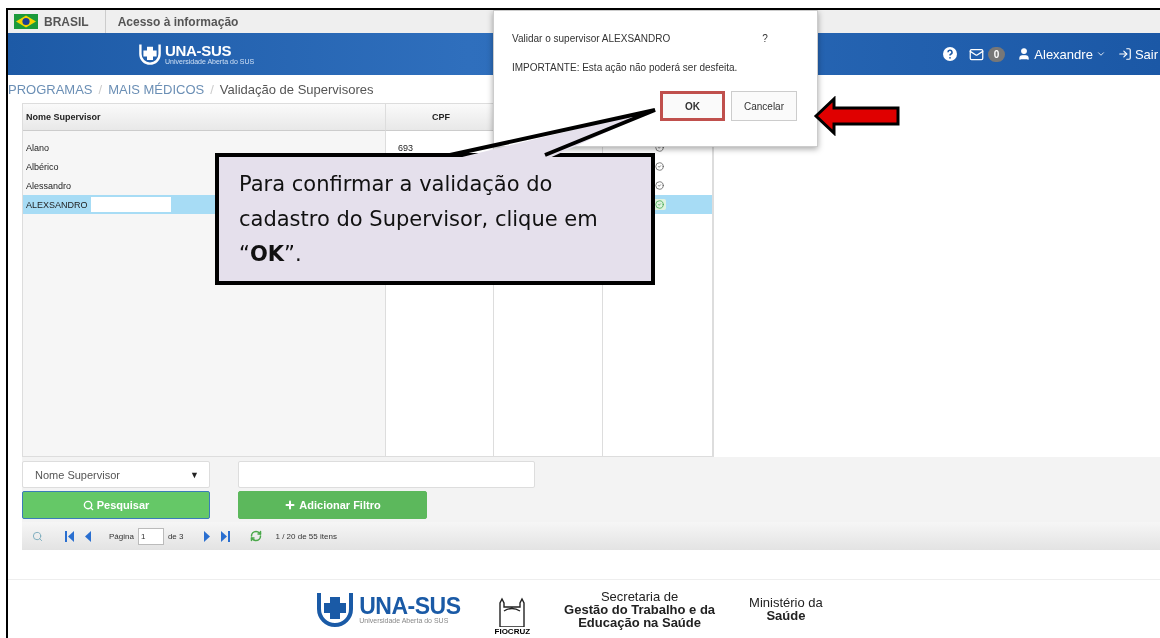  I want to click on last-page-icon, so click(224, 536).